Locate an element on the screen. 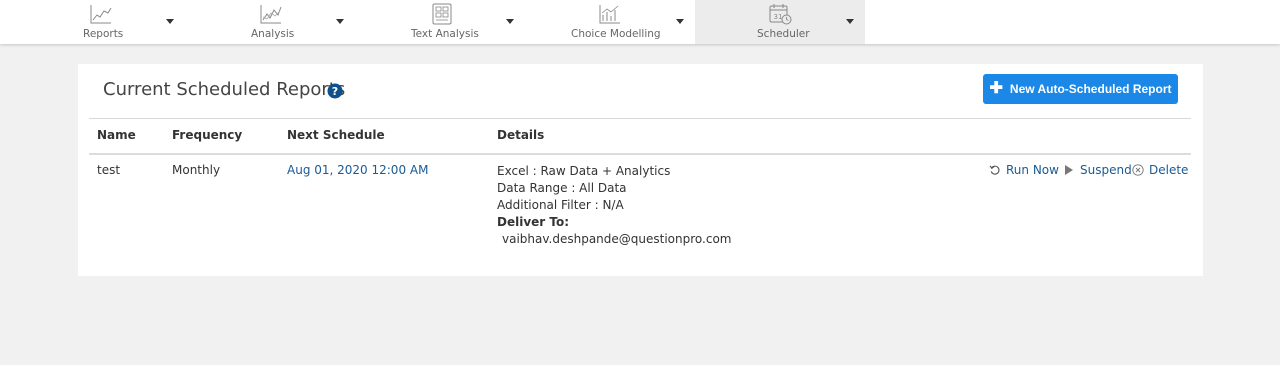  run-now-label: Run Now is located at coordinates (1032, 170).